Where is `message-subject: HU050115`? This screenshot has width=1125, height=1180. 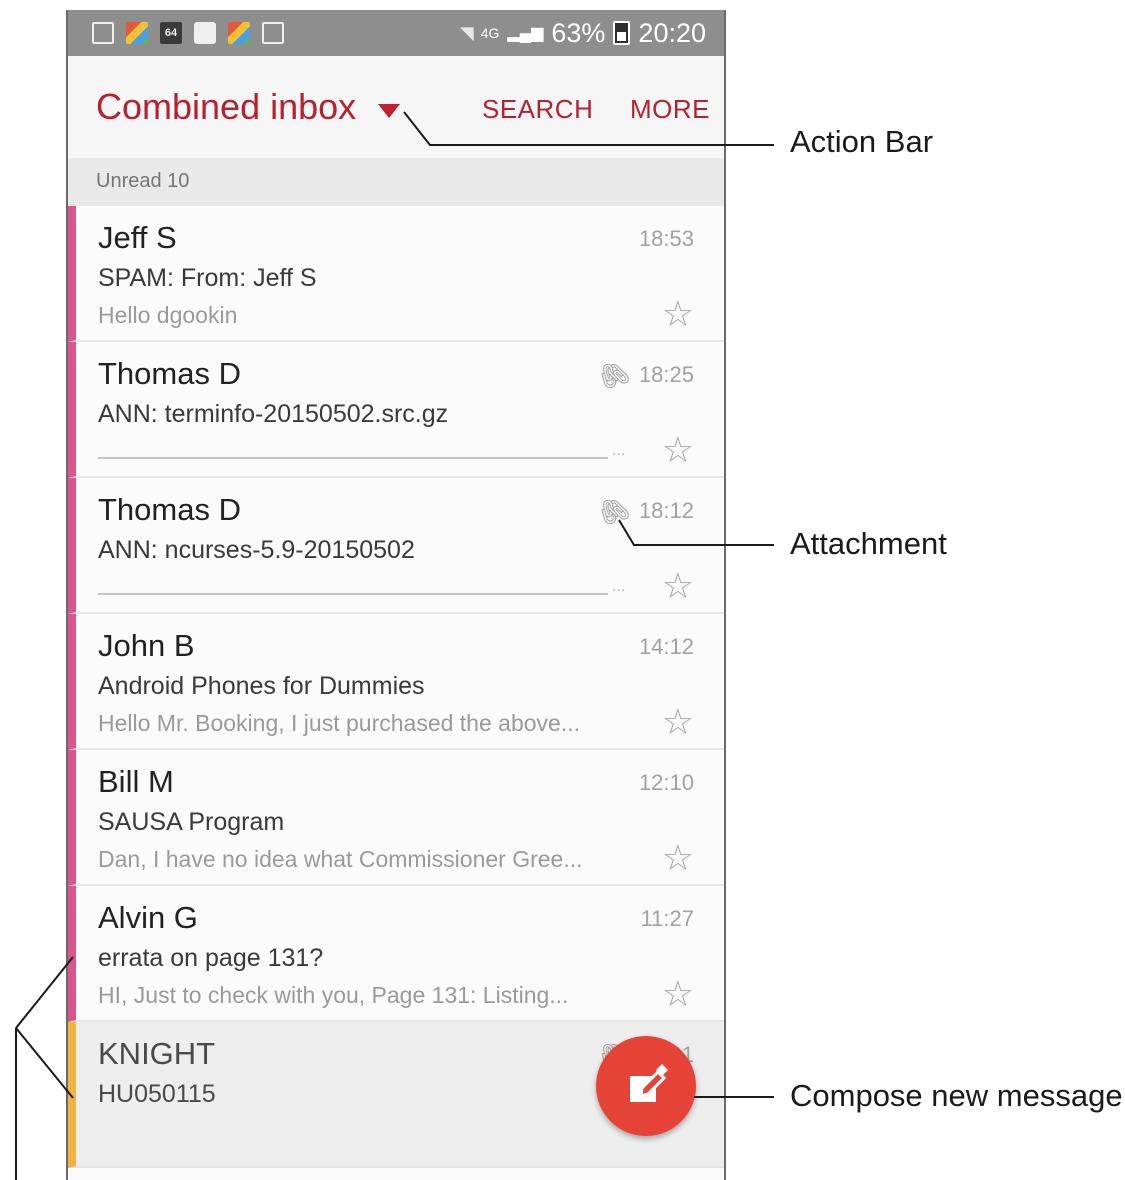
message-subject: HU050115 is located at coordinates (157, 1094).